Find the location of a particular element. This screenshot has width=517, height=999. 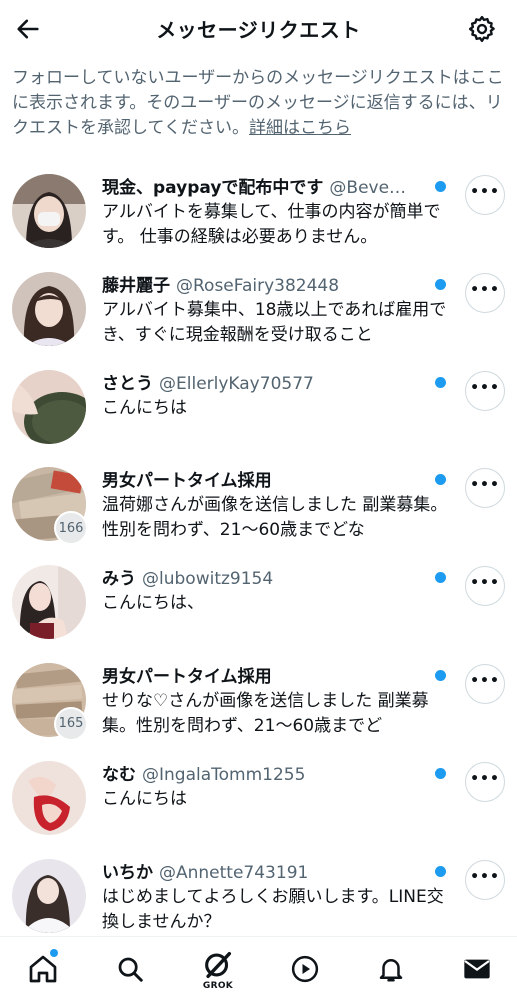

message-preview: アルバイト募集中、18歳以上であれば雇用でき、すぐに現金報酬を受け取ること is located at coordinates (274, 322).